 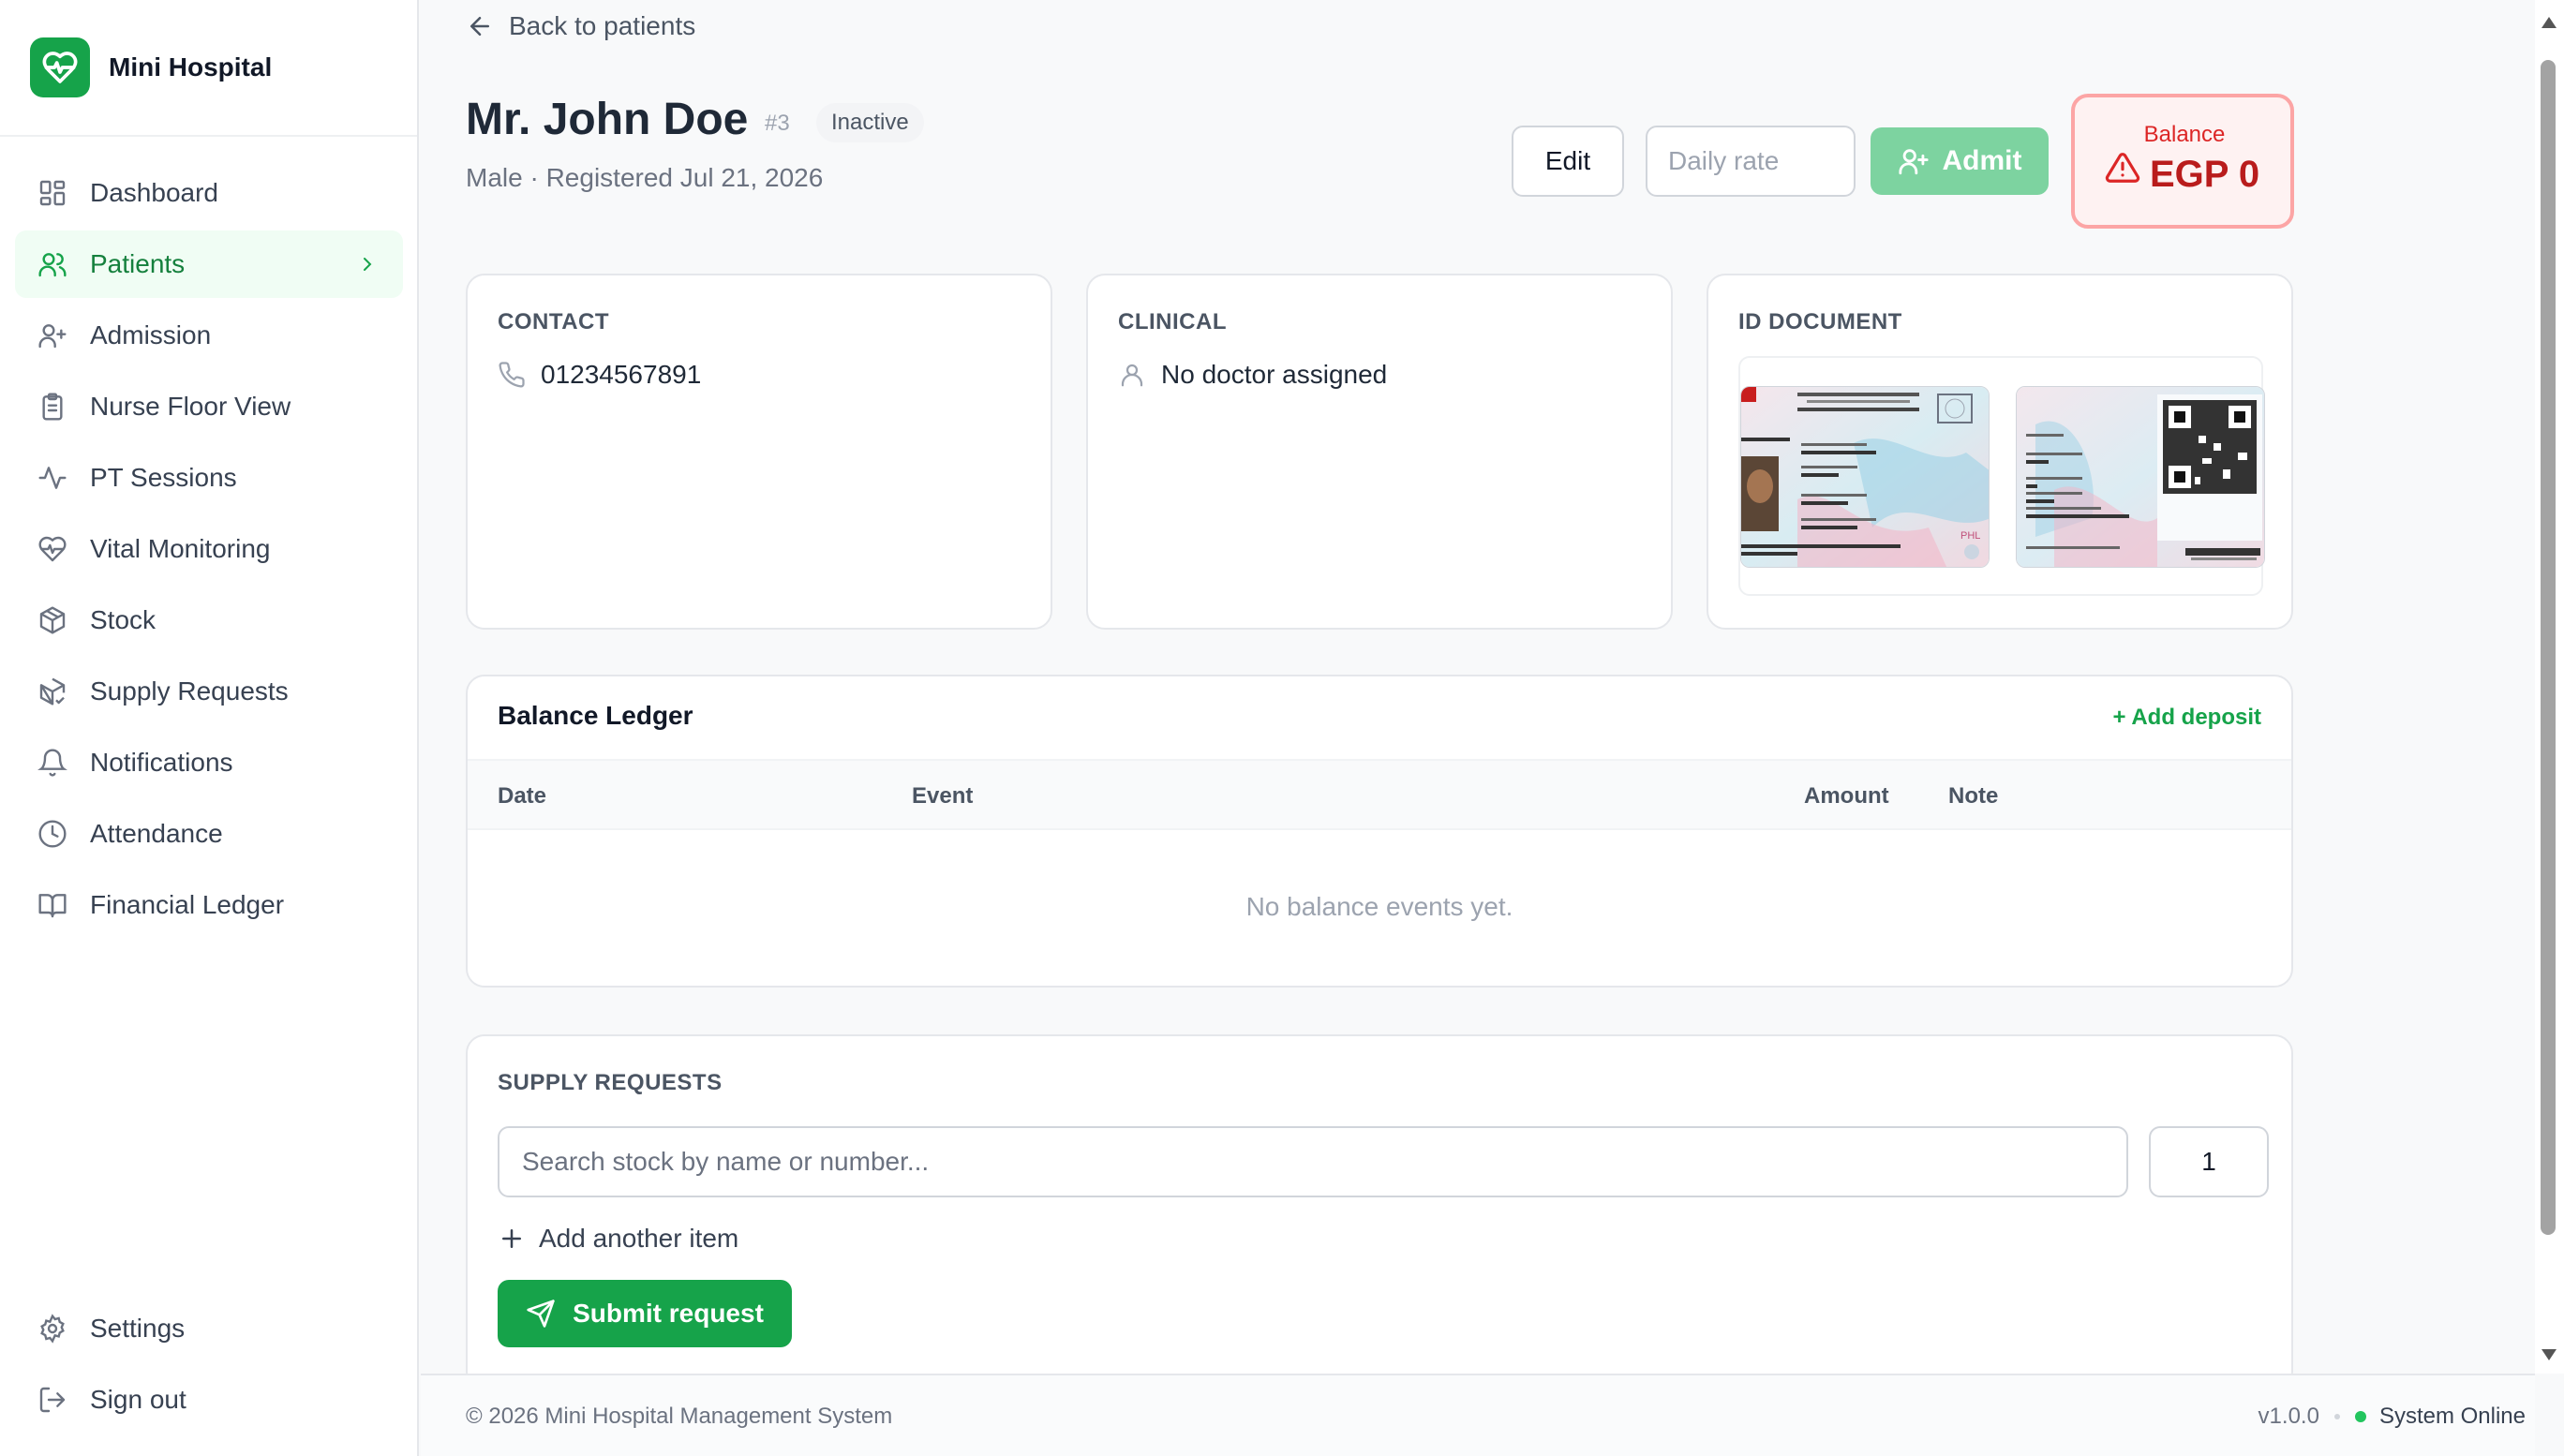 What do you see at coordinates (53, 549) in the screenshot?
I see `heart-pulse-icon` at bounding box center [53, 549].